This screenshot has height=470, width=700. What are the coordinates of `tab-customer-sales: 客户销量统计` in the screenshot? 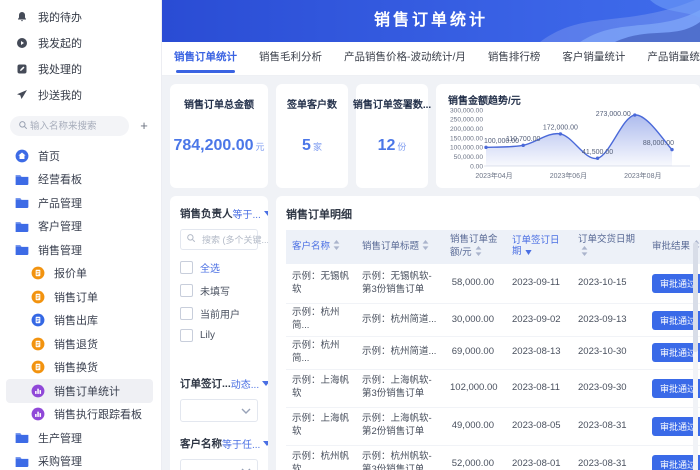 It's located at (593, 59).